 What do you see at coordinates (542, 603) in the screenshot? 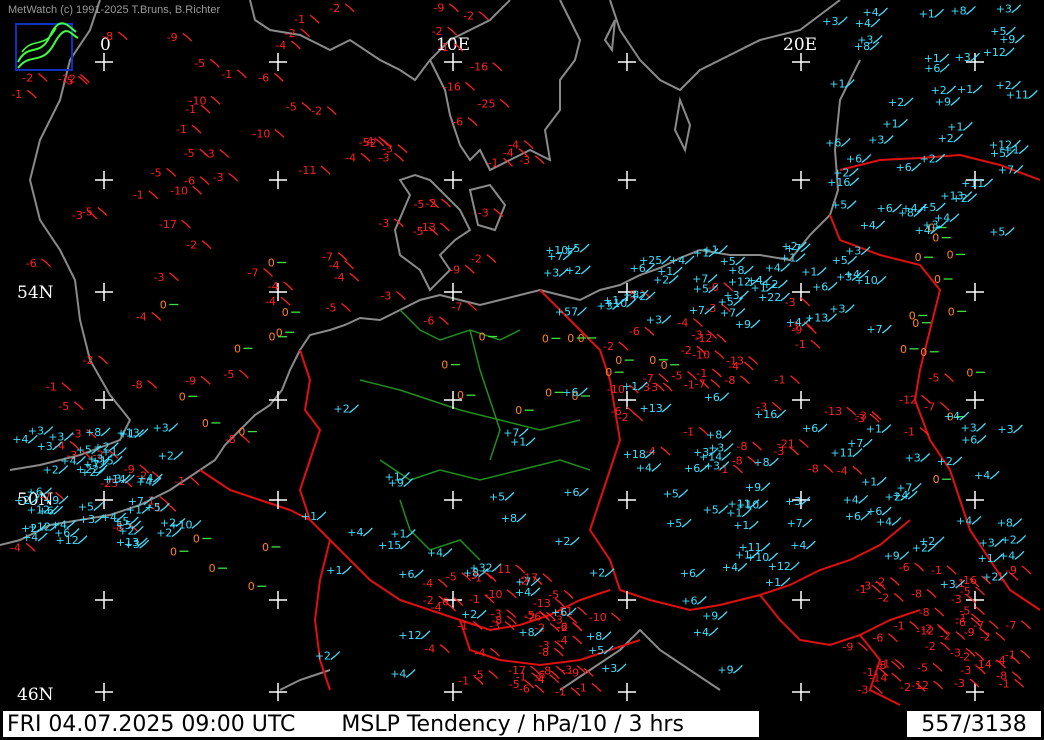
I see `tendency-value: -13` at bounding box center [542, 603].